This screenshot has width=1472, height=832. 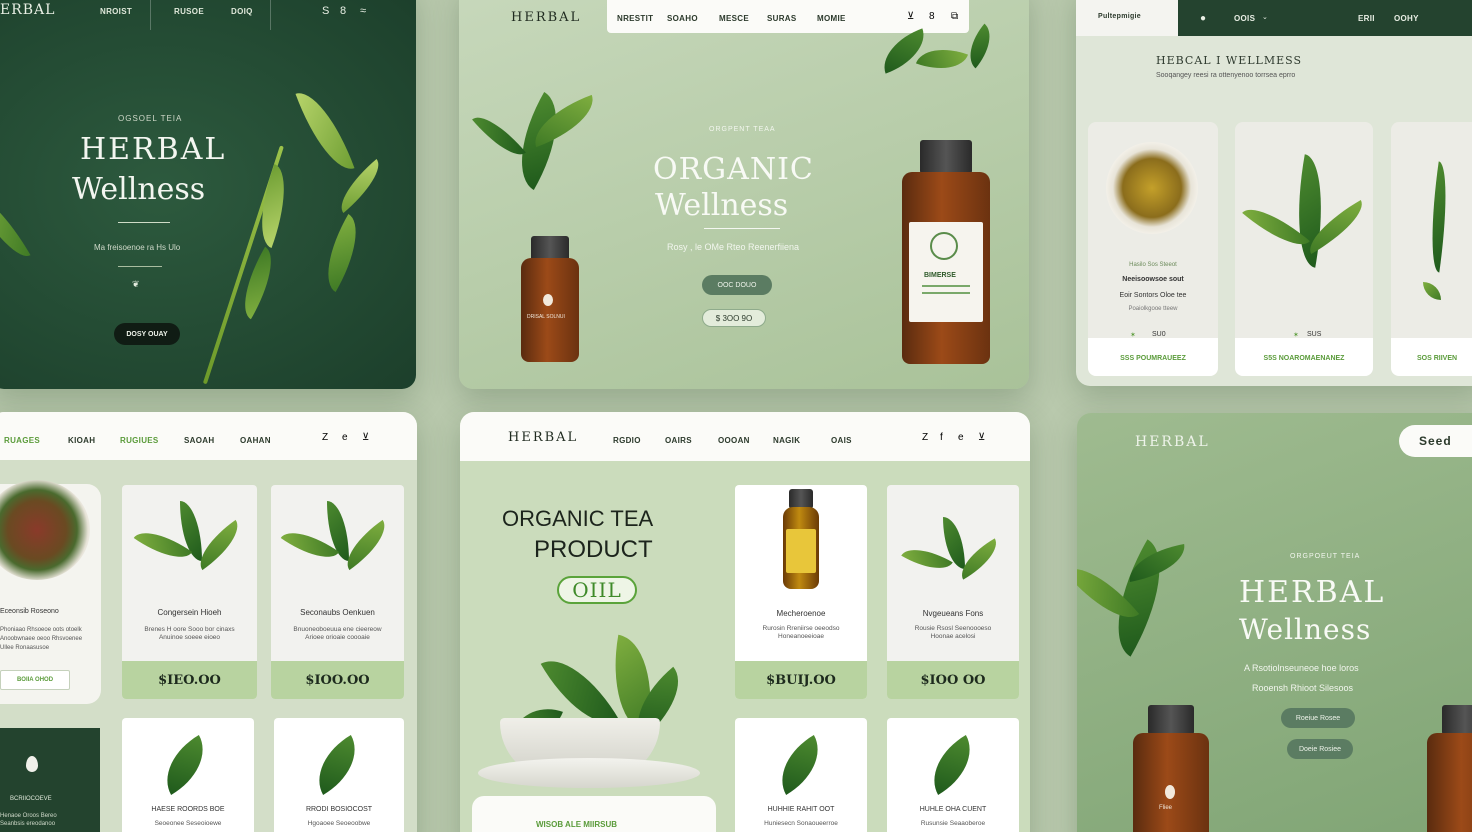 I want to click on nav-link: ERII, so click(x=1366, y=18).